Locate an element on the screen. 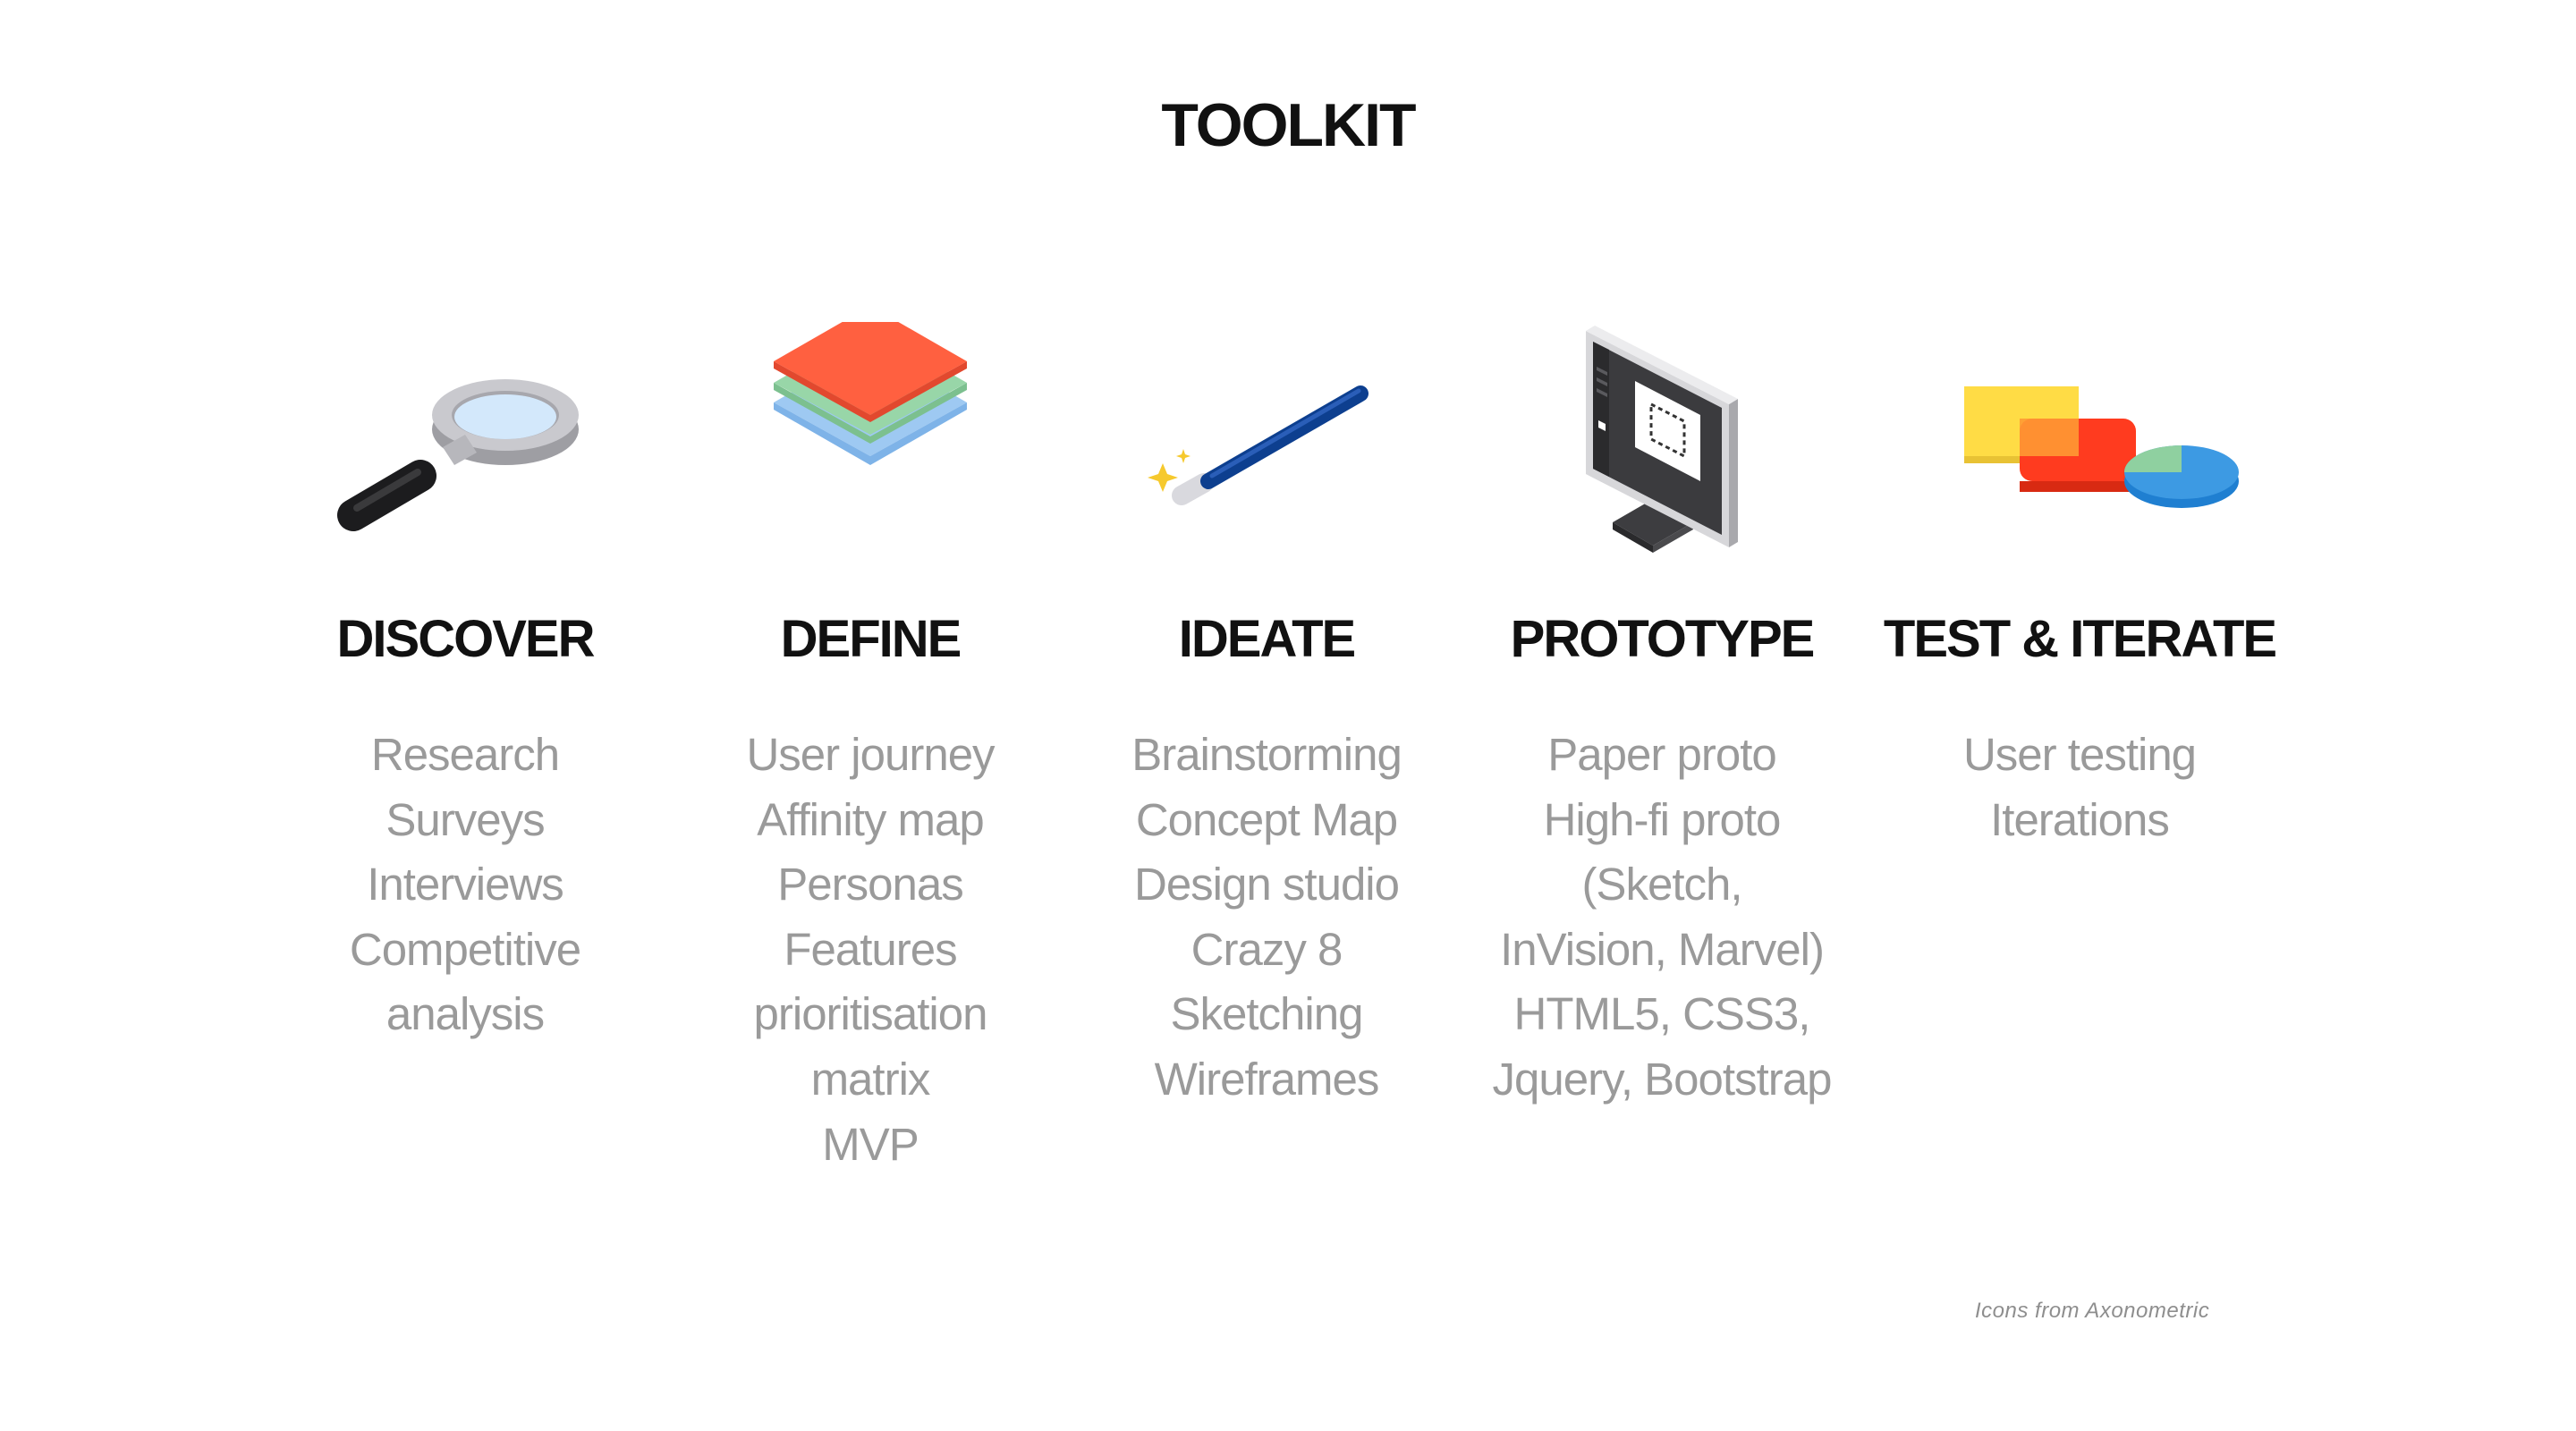 This screenshot has height=1431, width=2576. list-item: High-fi proto is located at coordinates (1662, 819).